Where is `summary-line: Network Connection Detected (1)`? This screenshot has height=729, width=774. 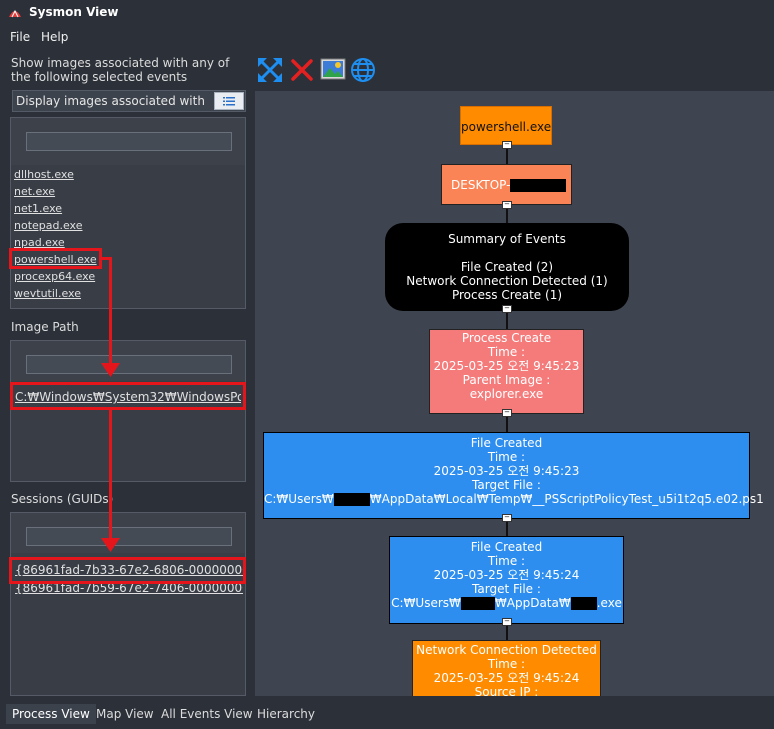 summary-line: Network Connection Detected (1) is located at coordinates (507, 281).